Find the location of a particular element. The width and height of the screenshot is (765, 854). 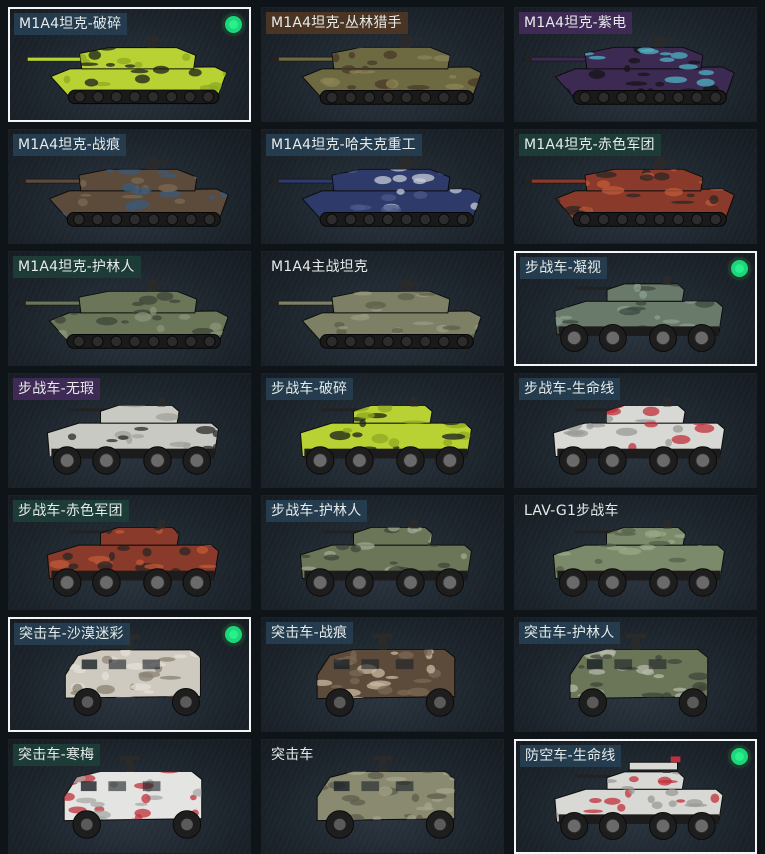

skin-name: 步战车-凝视 is located at coordinates (564, 268).